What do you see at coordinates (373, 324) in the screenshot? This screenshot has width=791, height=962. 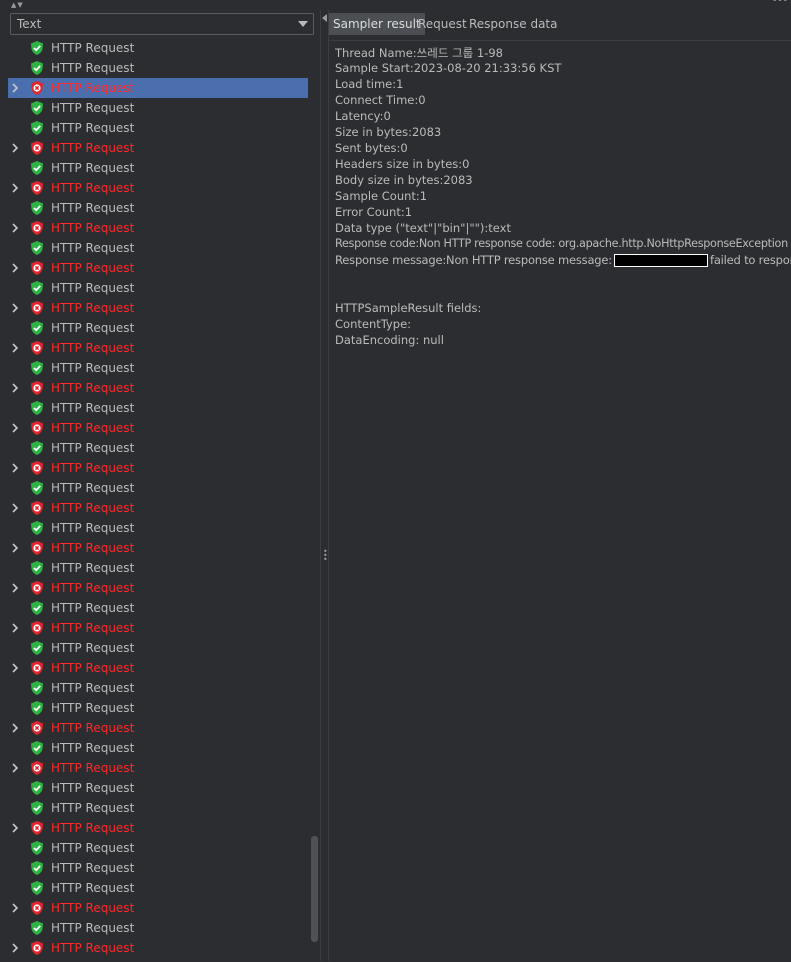 I see `content-type: ContentType:` at bounding box center [373, 324].